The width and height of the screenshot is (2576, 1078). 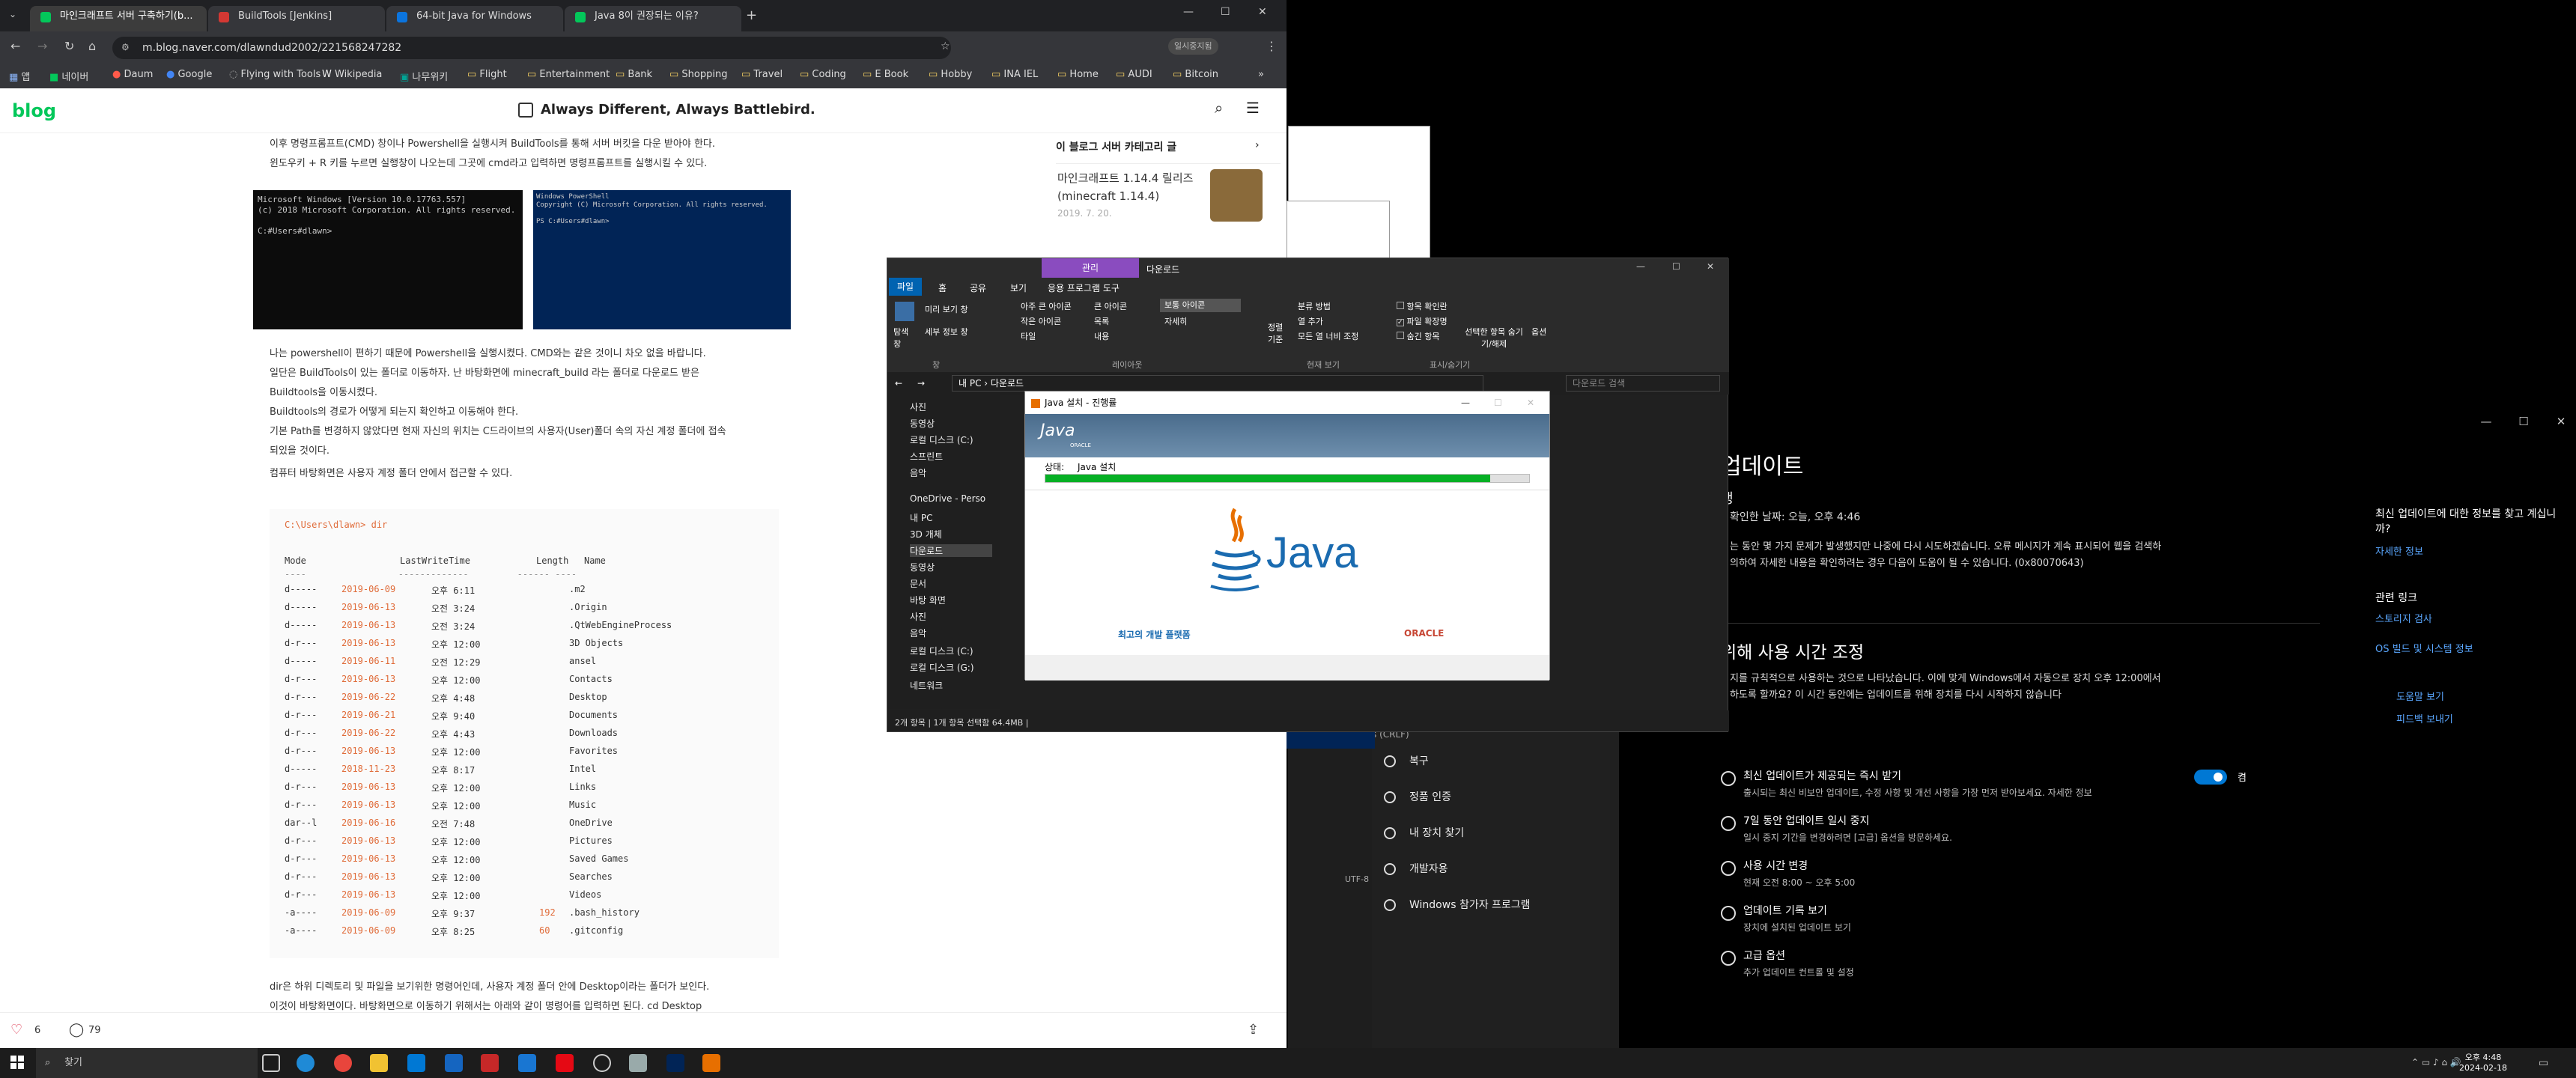 I want to click on ribbon-tab-view: 보기, so click(x=1018, y=287).